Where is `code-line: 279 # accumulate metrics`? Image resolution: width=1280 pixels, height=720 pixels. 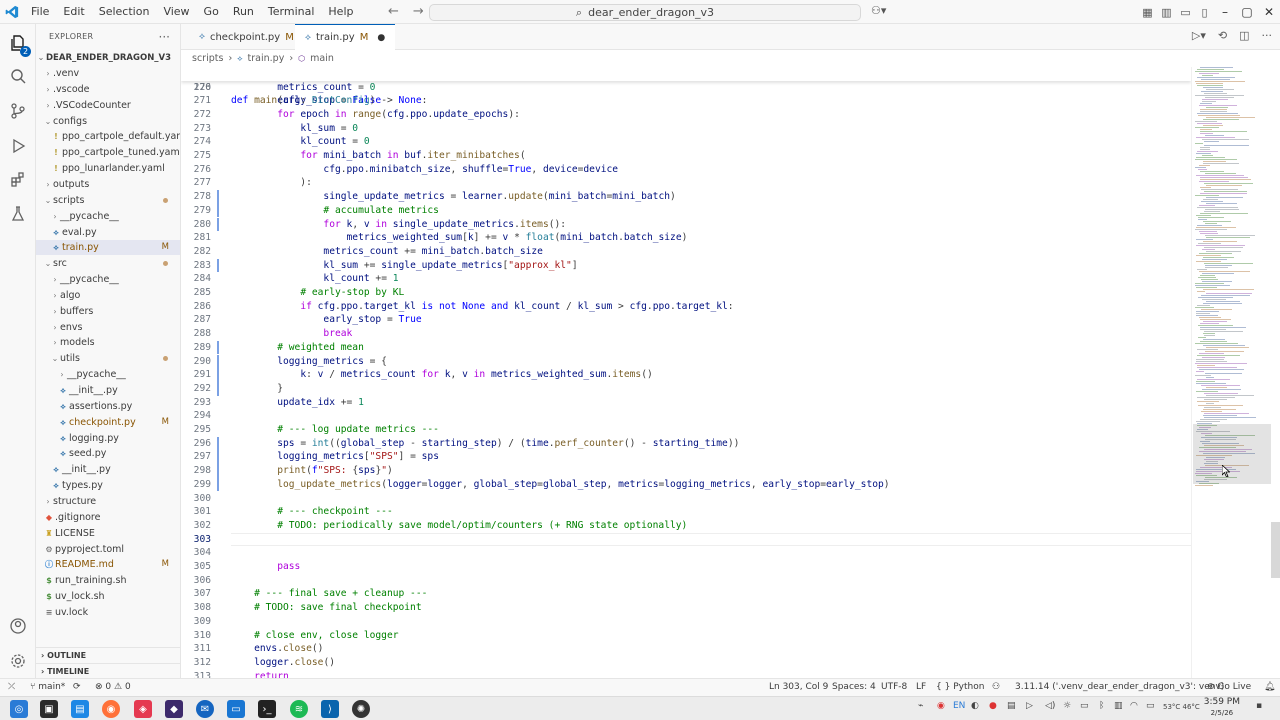 code-line: 279 # accumulate metrics is located at coordinates (686, 210).